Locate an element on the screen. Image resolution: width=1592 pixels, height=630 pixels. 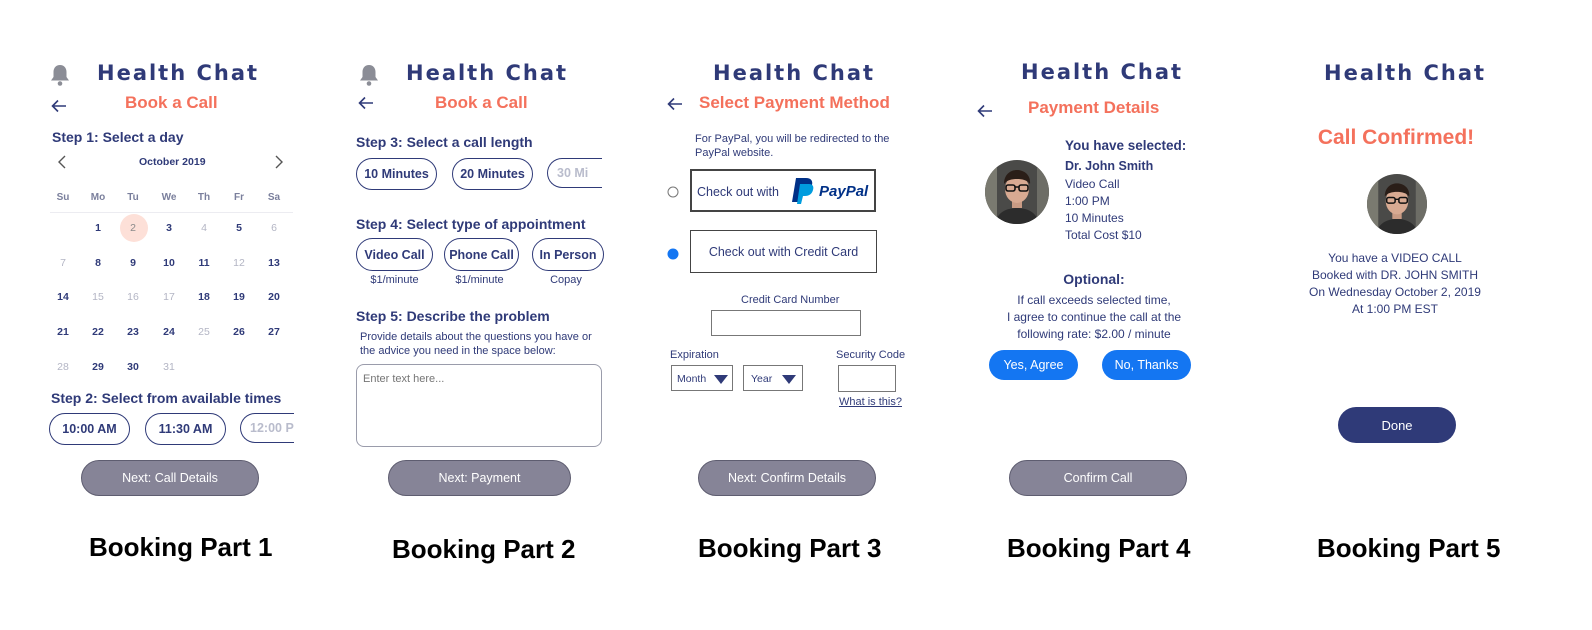
month-select: Month is located at coordinates (702, 378).